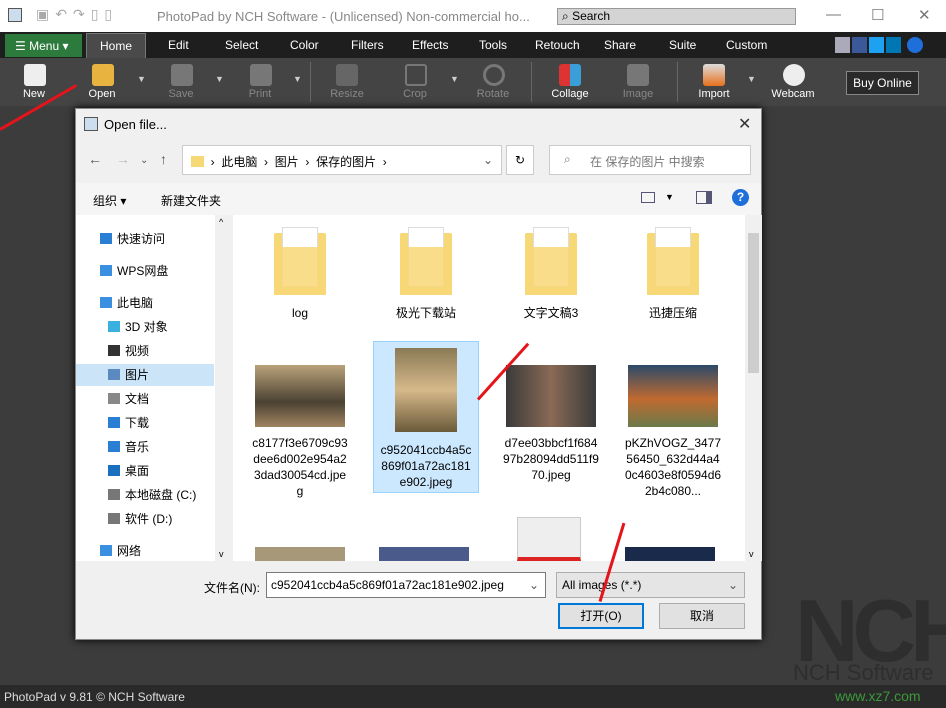 This screenshot has width=946, height=708. I want to click on filename-input: c952041ccb4a5c869f01a72ac181e902.jpeg ⌄, so click(406, 585).